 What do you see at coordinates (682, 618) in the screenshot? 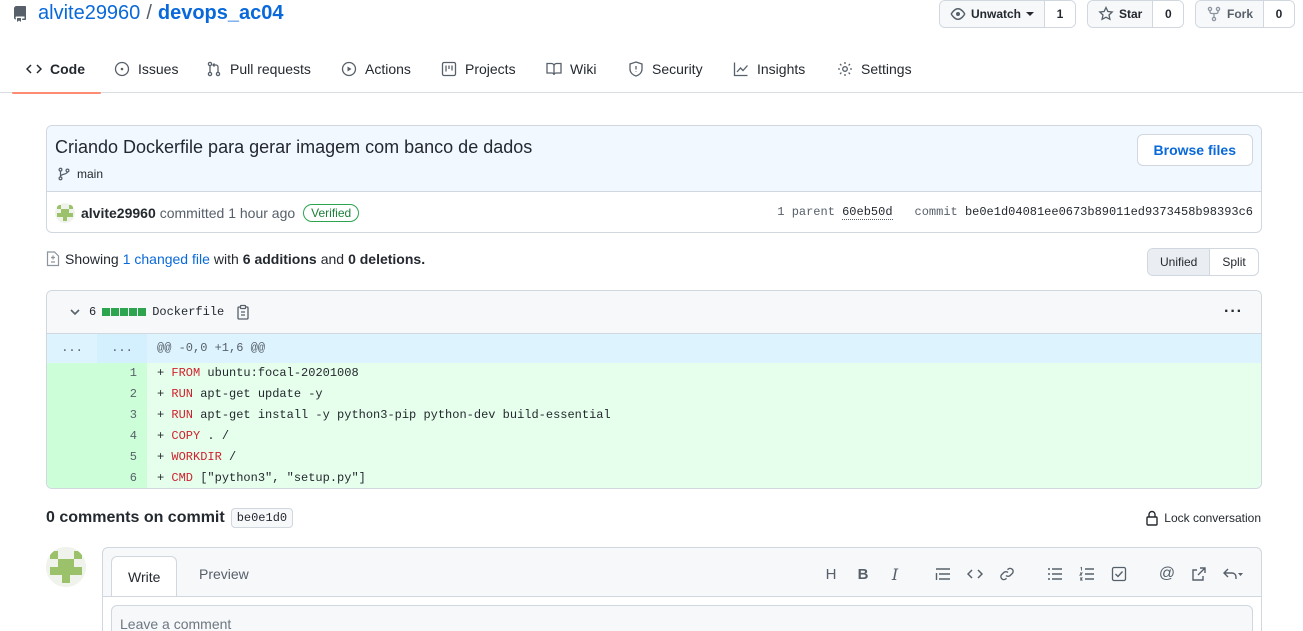
I see `comment-textarea: Leave a comment` at bounding box center [682, 618].